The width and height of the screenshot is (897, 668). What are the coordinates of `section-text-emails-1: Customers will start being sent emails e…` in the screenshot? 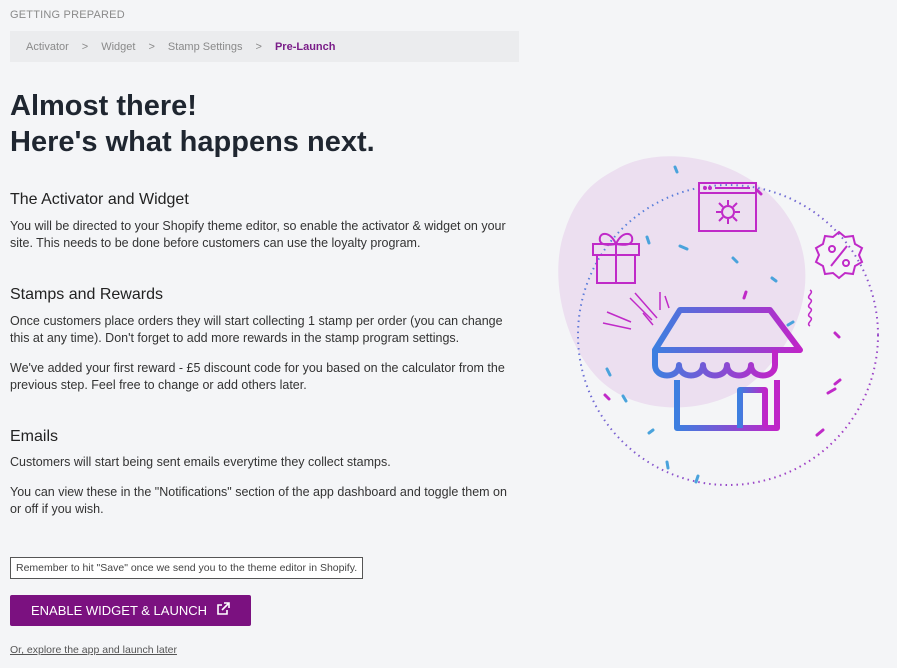 It's located at (200, 462).